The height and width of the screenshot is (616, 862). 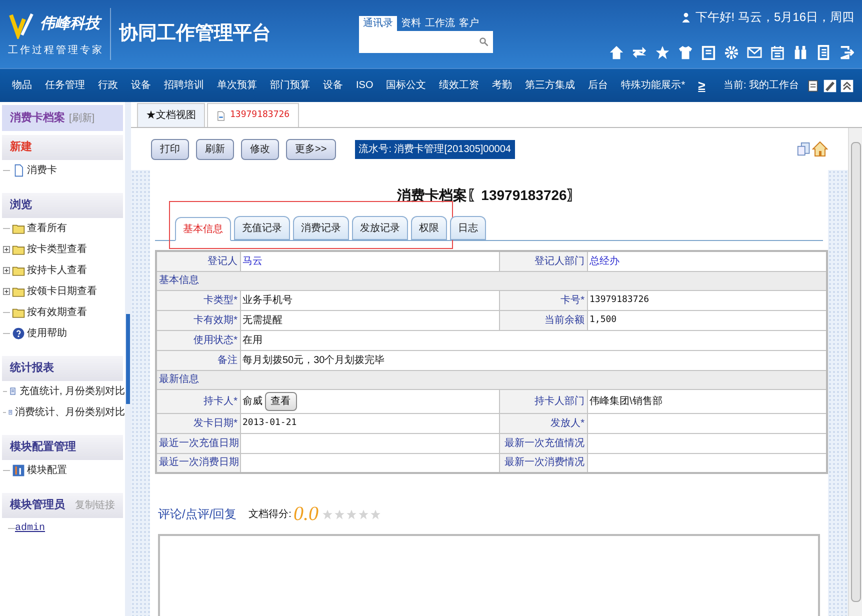 What do you see at coordinates (411, 23) in the screenshot?
I see `search-tab: 资料` at bounding box center [411, 23].